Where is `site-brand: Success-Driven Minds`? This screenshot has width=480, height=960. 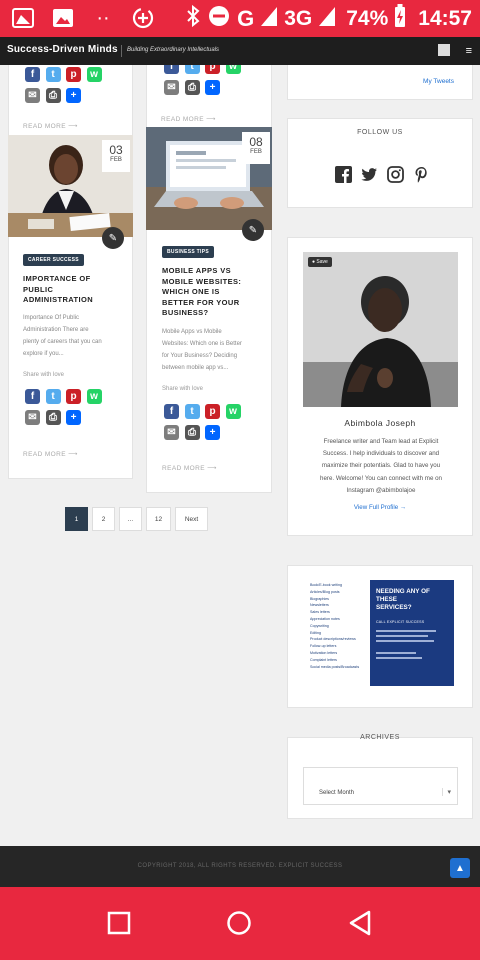 site-brand: Success-Driven Minds is located at coordinates (62, 49).